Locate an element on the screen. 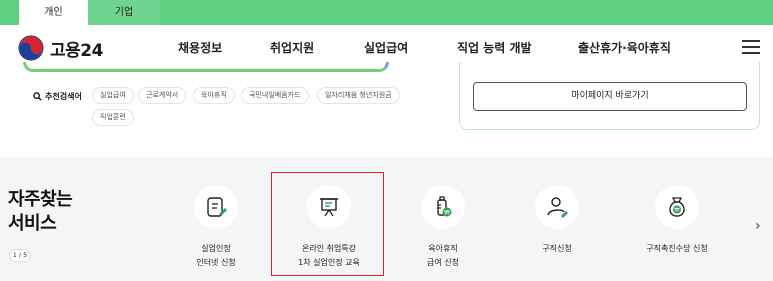 Image resolution: width=773 pixels, height=281 pixels. service-job-application: 구직신청 is located at coordinates (557, 220).